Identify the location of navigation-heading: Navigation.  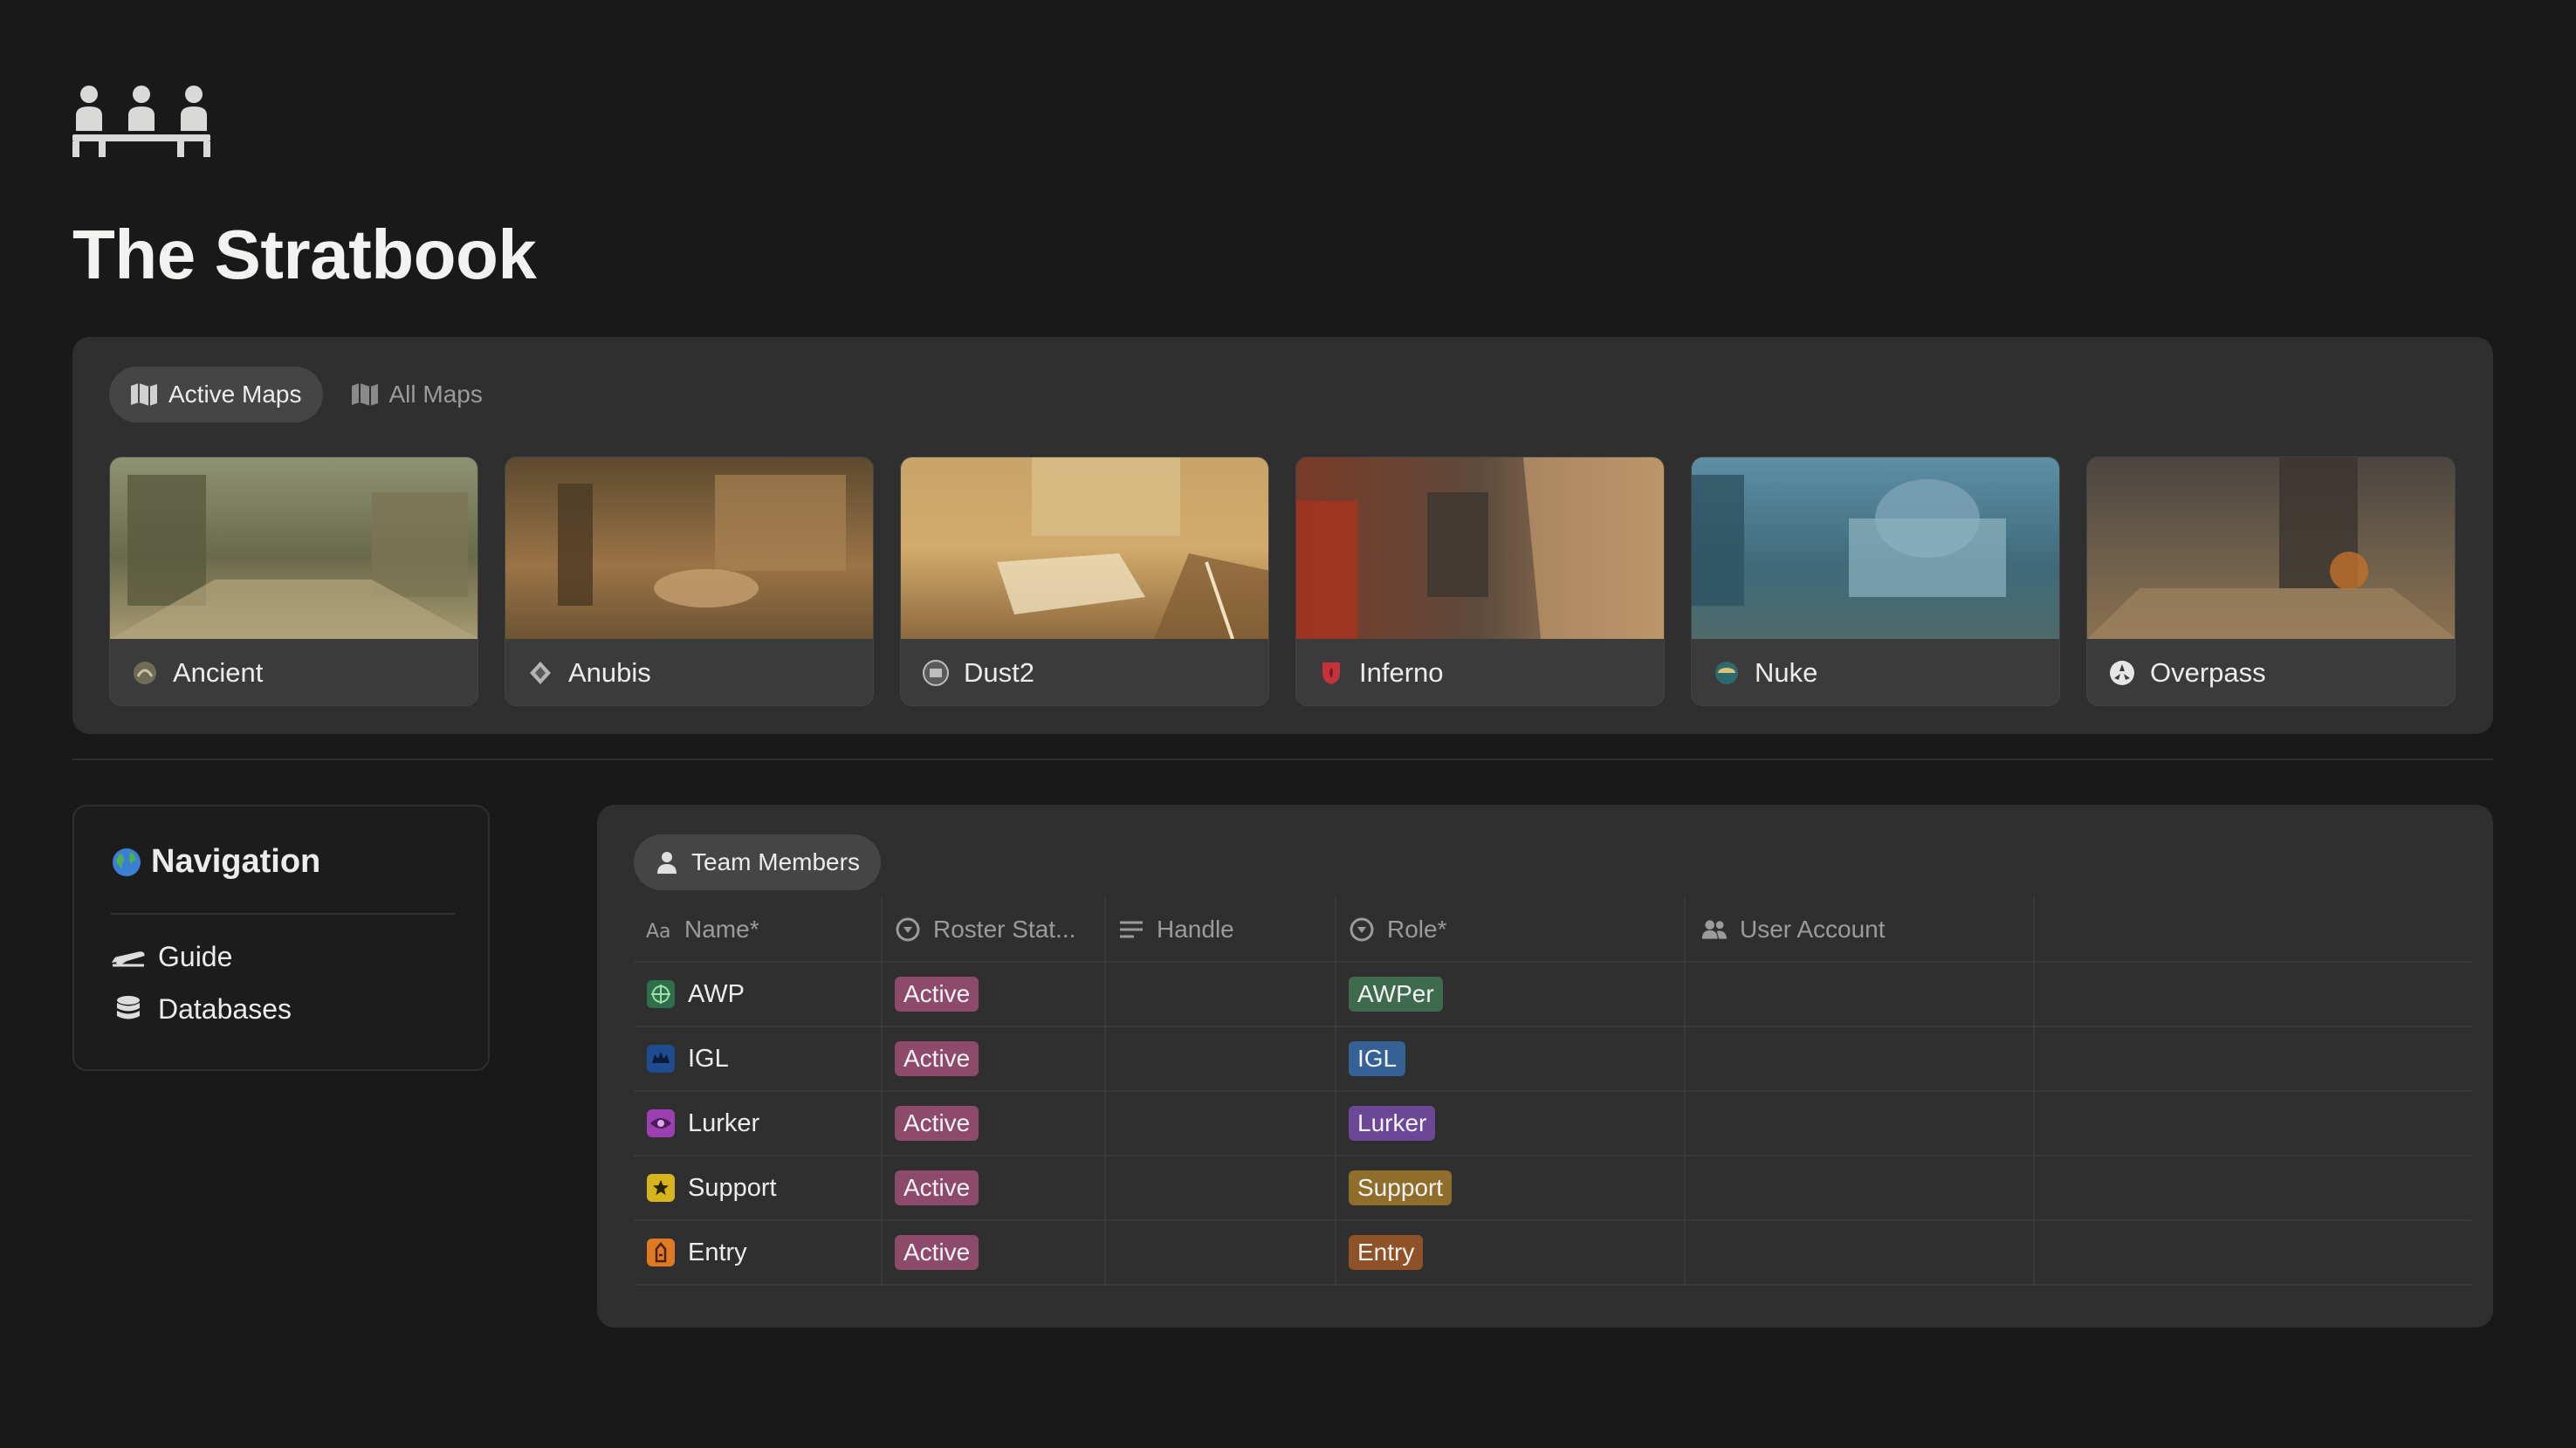
(216, 862).